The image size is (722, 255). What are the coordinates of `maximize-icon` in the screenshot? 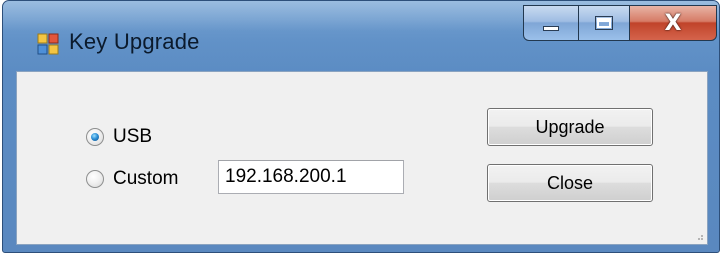 It's located at (604, 23).